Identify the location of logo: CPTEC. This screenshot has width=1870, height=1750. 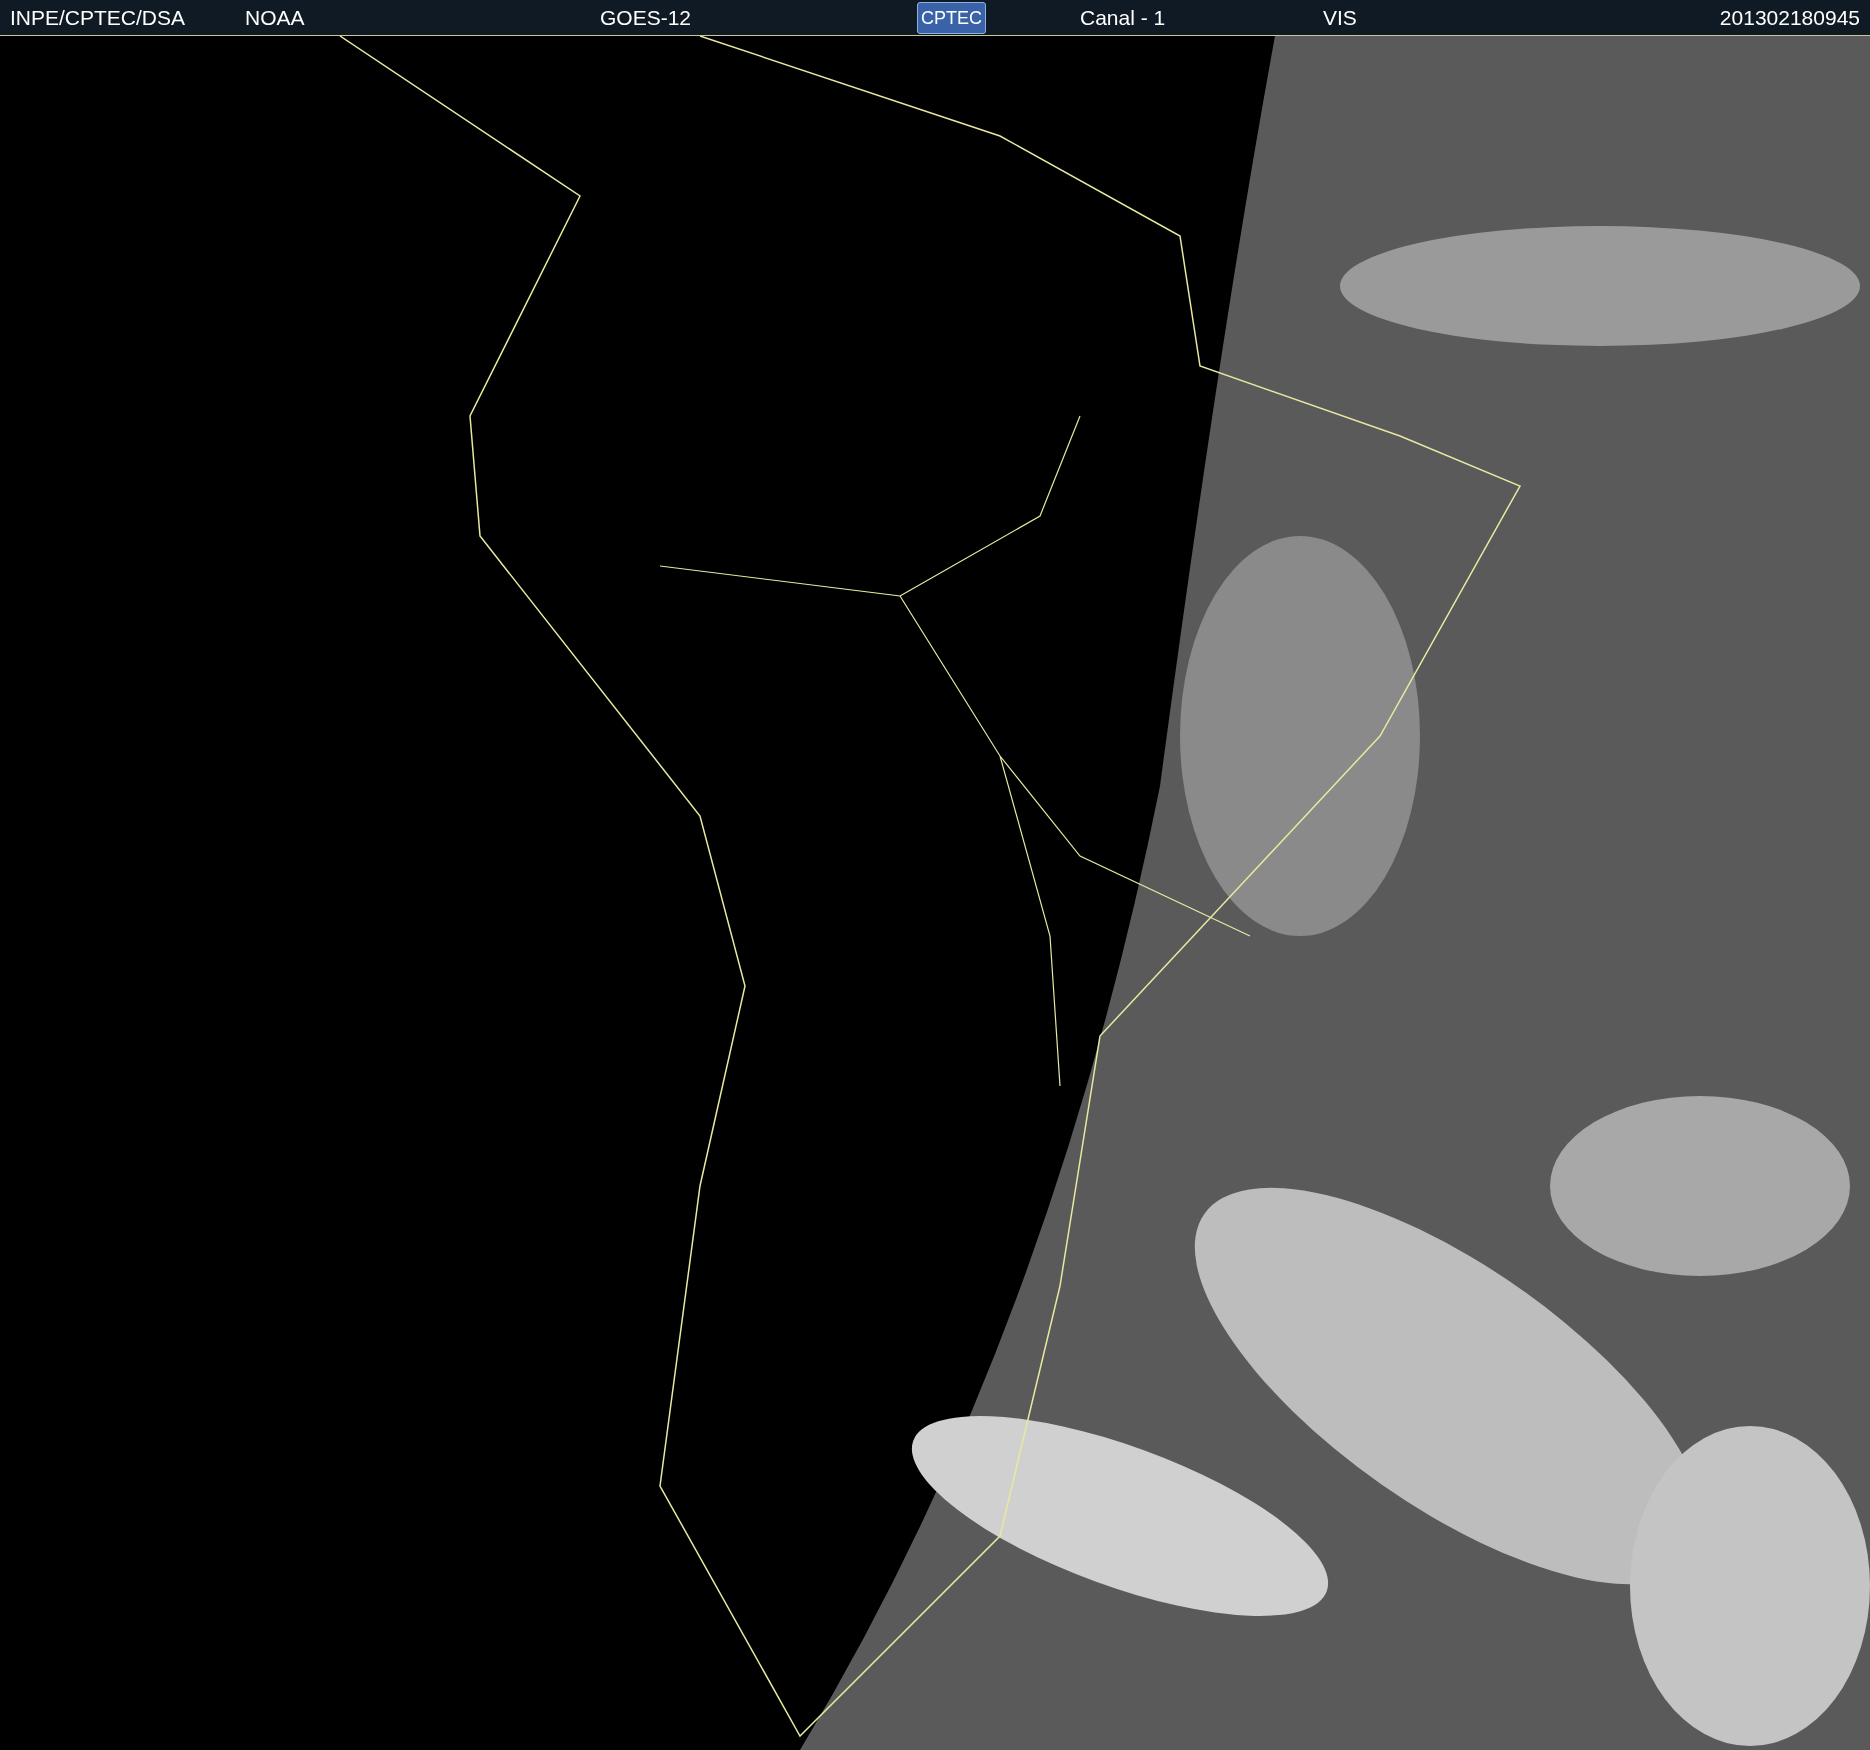
(951, 18).